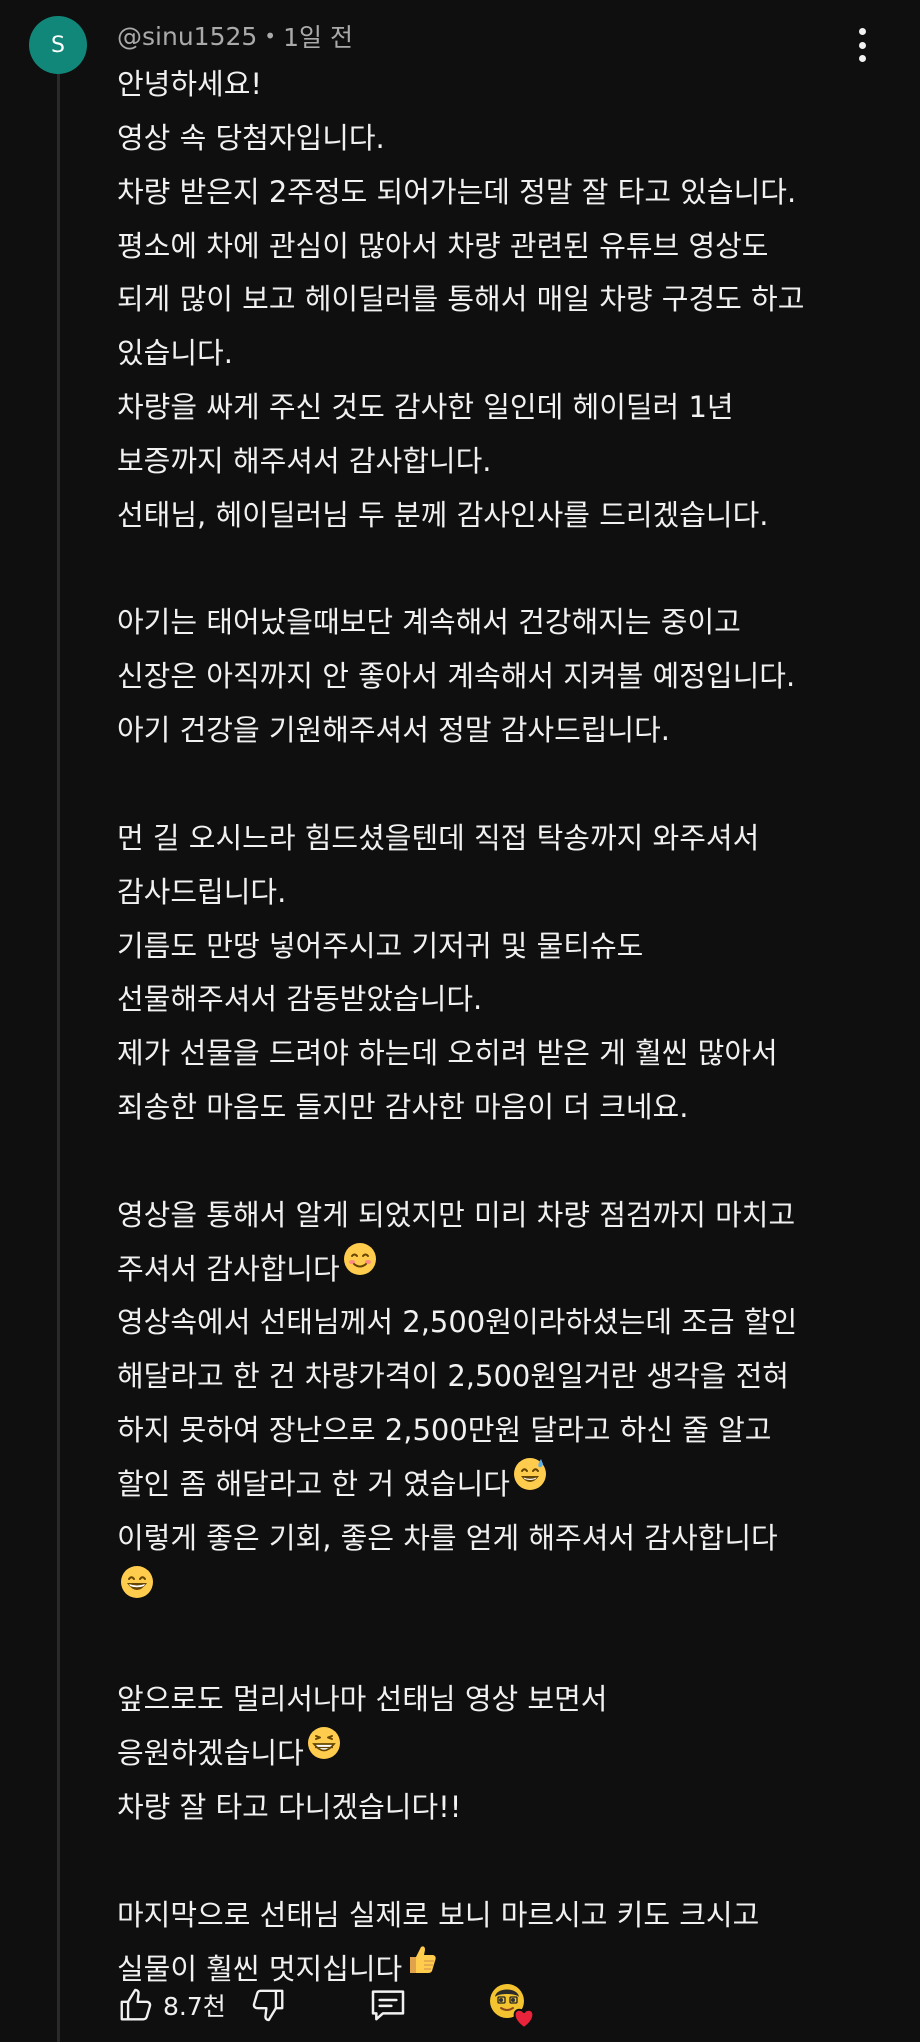 The width and height of the screenshot is (920, 2042). I want to click on comment-line: 죄송한 마음도 들지만 감사한 마음이 더 크네요., so click(512, 1108).